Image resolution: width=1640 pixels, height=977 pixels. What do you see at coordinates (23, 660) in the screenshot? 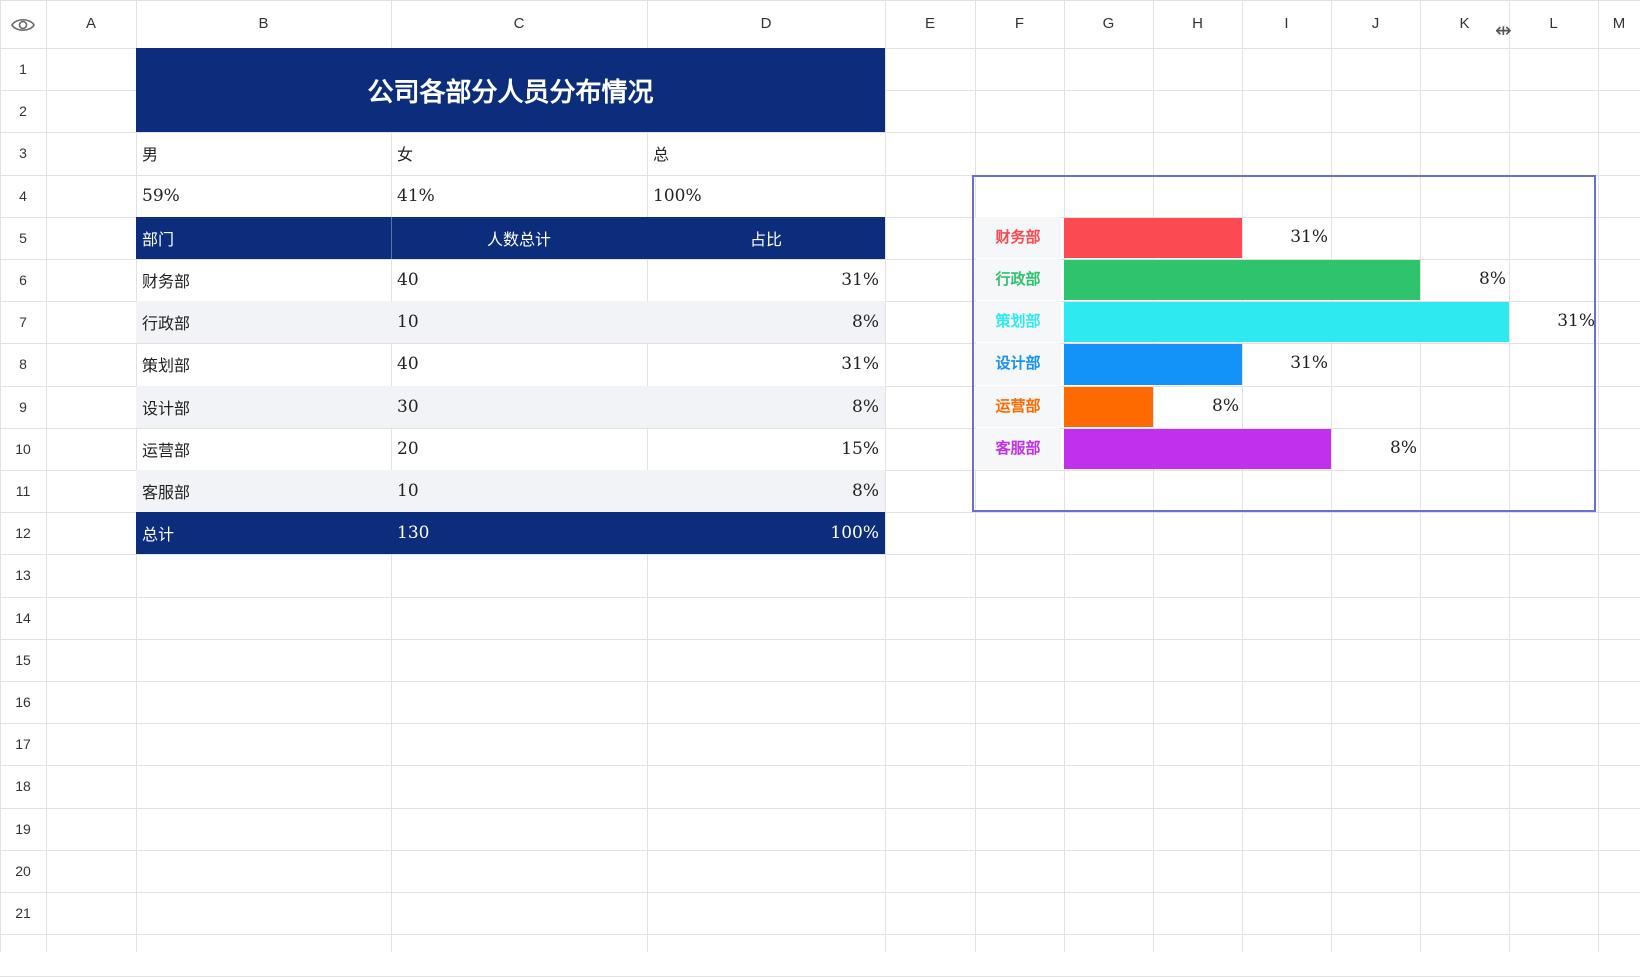
I see `row-header-15: 15` at bounding box center [23, 660].